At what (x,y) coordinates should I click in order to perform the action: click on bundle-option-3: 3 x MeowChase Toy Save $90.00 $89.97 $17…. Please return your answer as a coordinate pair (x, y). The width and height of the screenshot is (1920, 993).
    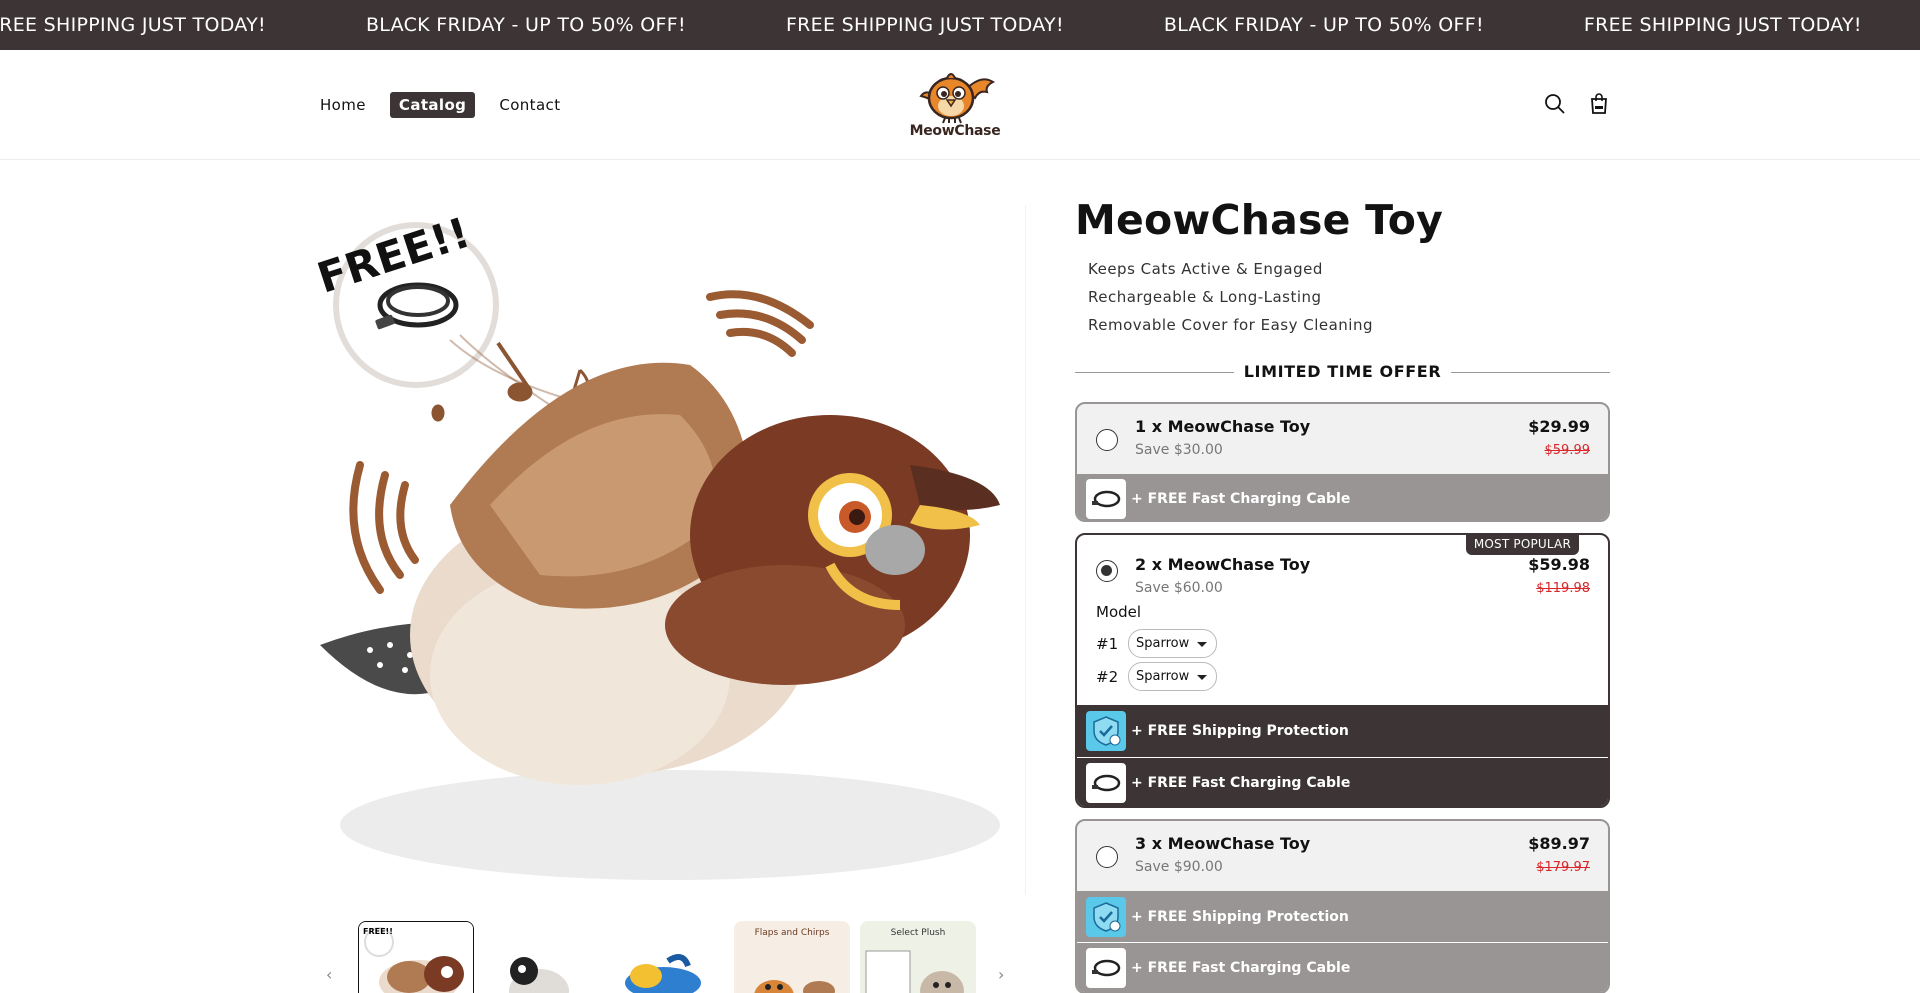
    Looking at the image, I should click on (1342, 906).